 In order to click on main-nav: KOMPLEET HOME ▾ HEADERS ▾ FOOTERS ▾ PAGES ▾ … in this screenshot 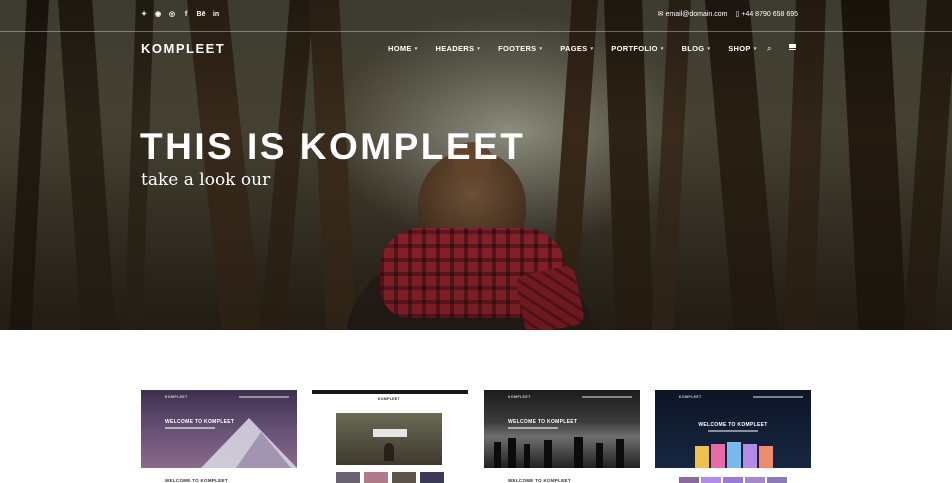, I will do `click(476, 49)`.